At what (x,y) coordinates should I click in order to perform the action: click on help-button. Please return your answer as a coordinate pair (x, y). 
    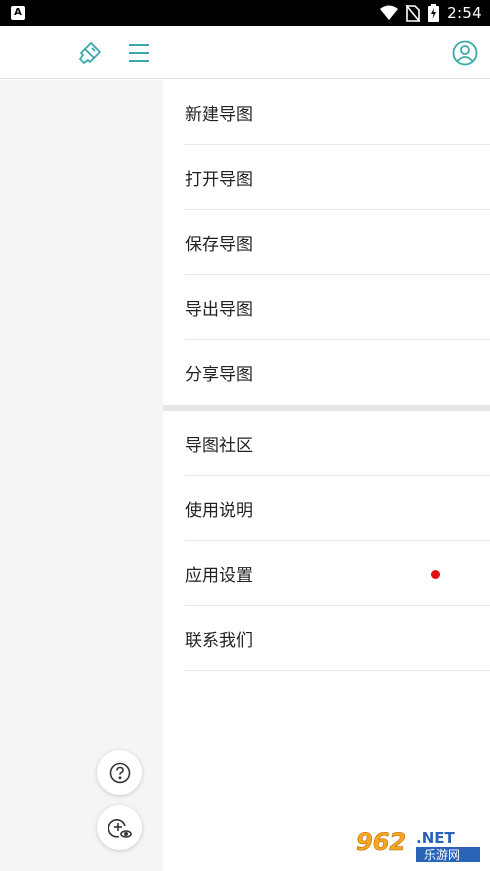
    Looking at the image, I should click on (119, 772).